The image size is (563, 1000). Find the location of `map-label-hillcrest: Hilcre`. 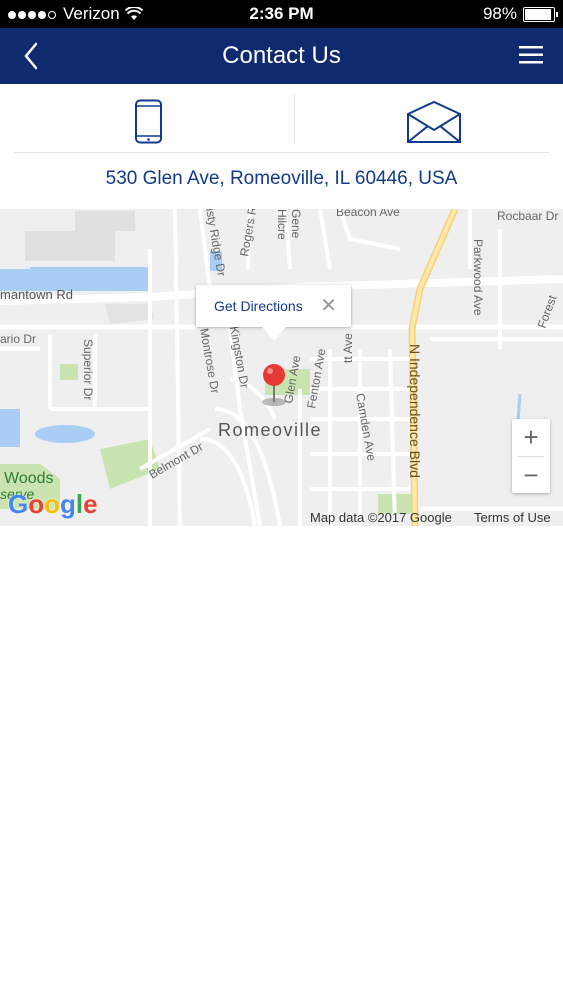

map-label-hillcrest: Hilcre is located at coordinates (282, 224).